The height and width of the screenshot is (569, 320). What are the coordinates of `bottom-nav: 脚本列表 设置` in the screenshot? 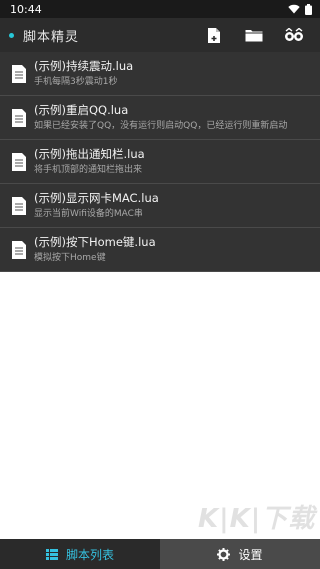 It's located at (160, 554).